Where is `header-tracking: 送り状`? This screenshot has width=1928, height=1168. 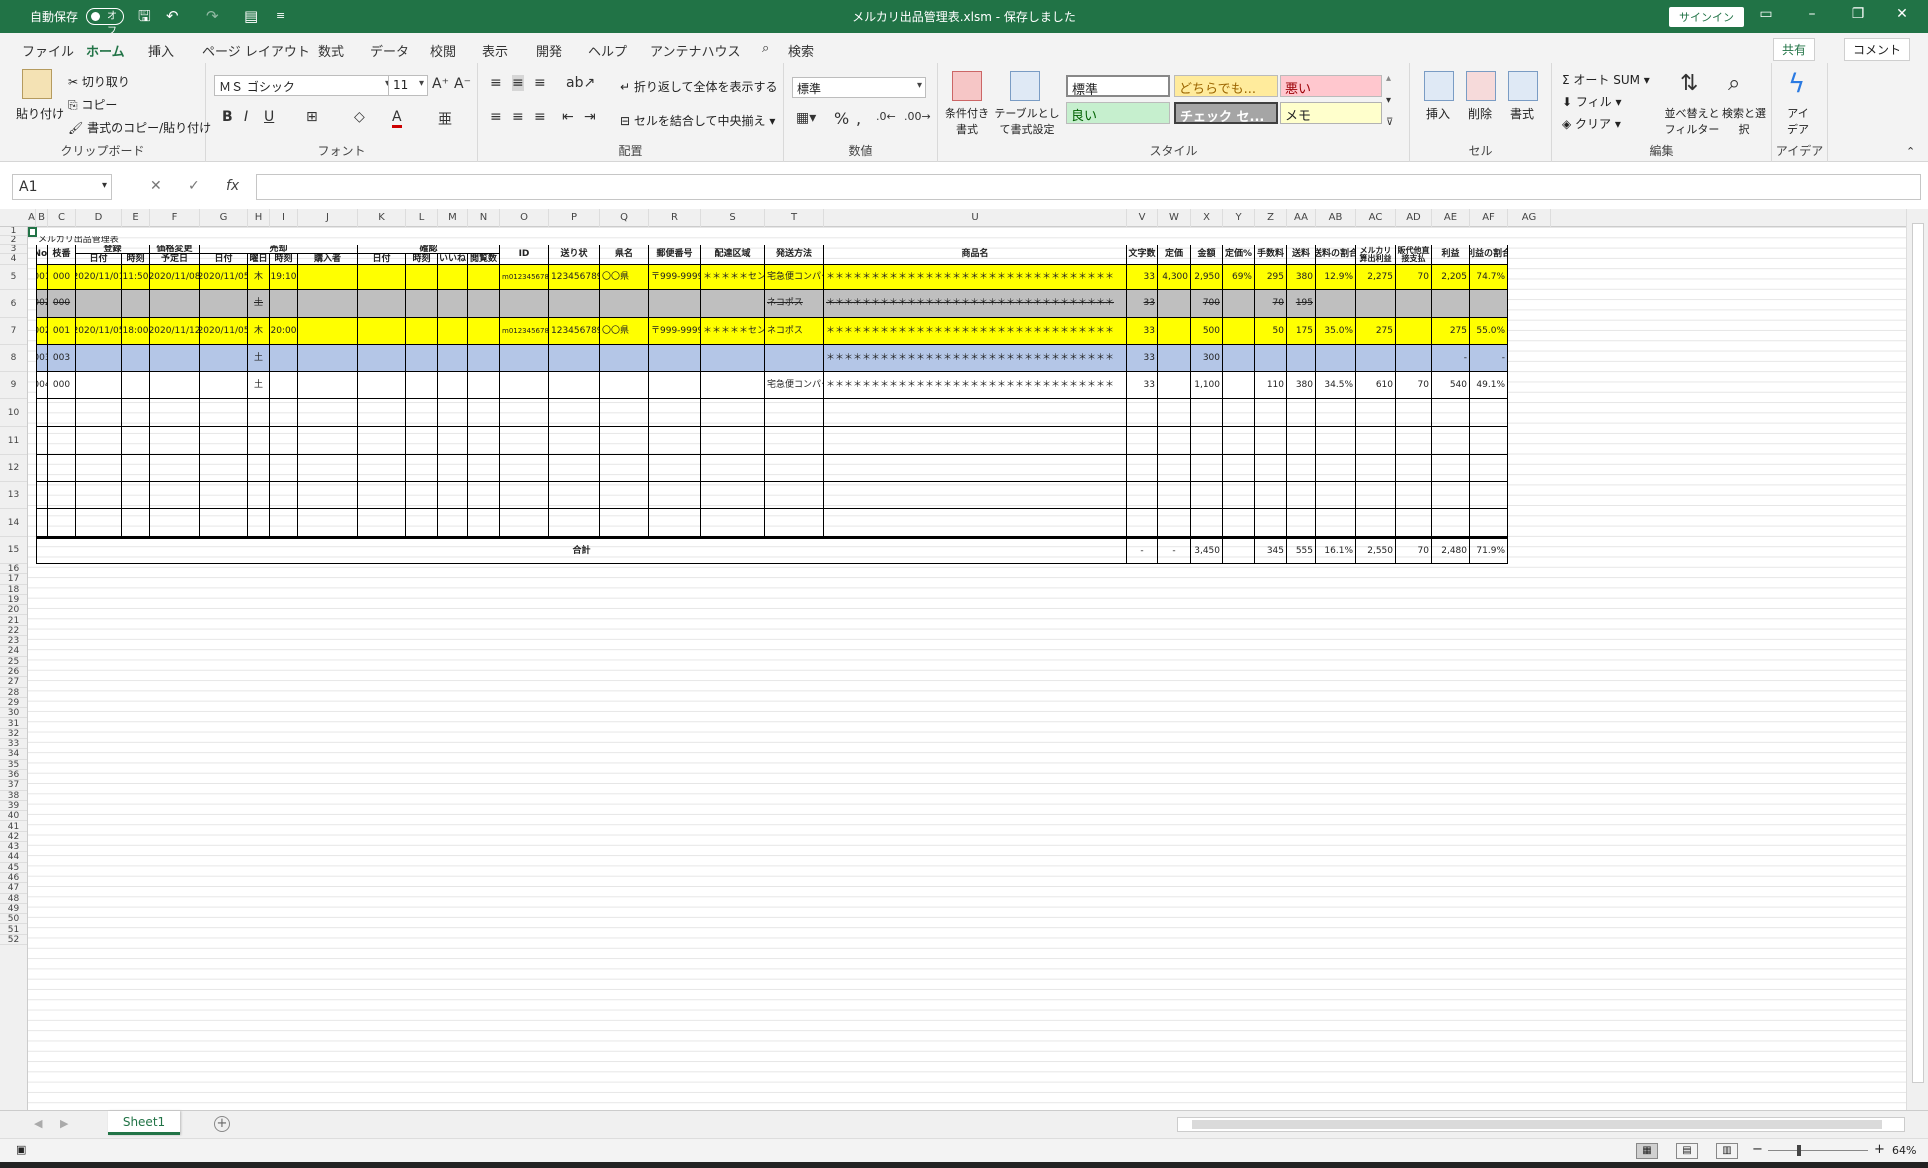
header-tracking: 送り状 is located at coordinates (574, 255).